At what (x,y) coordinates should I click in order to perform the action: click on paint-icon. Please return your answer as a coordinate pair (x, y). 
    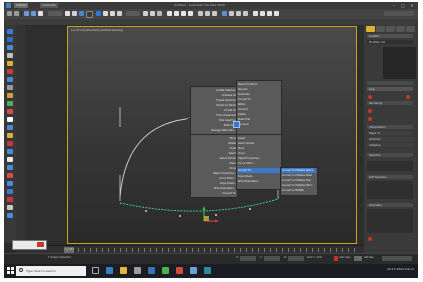
    Looking at the image, I should click on (10, 183).